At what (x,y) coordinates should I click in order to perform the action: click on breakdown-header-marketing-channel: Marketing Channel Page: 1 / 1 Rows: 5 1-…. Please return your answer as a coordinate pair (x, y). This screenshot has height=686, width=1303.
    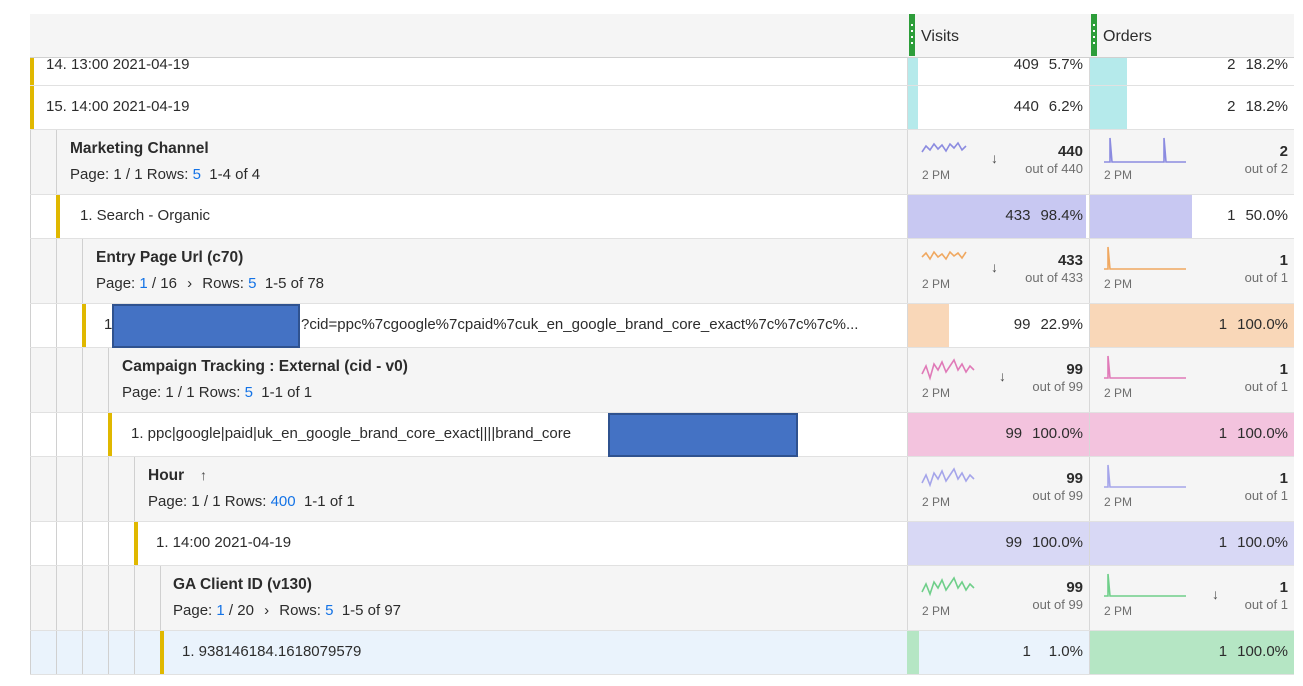
    Looking at the image, I should click on (662, 162).